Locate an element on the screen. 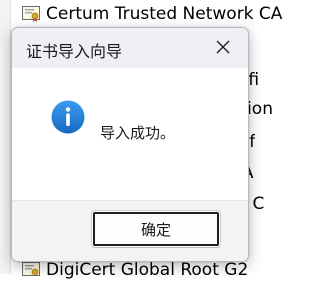 The height and width of the screenshot is (283, 320). cert-name: Certum Trusted Network CA is located at coordinates (164, 14).